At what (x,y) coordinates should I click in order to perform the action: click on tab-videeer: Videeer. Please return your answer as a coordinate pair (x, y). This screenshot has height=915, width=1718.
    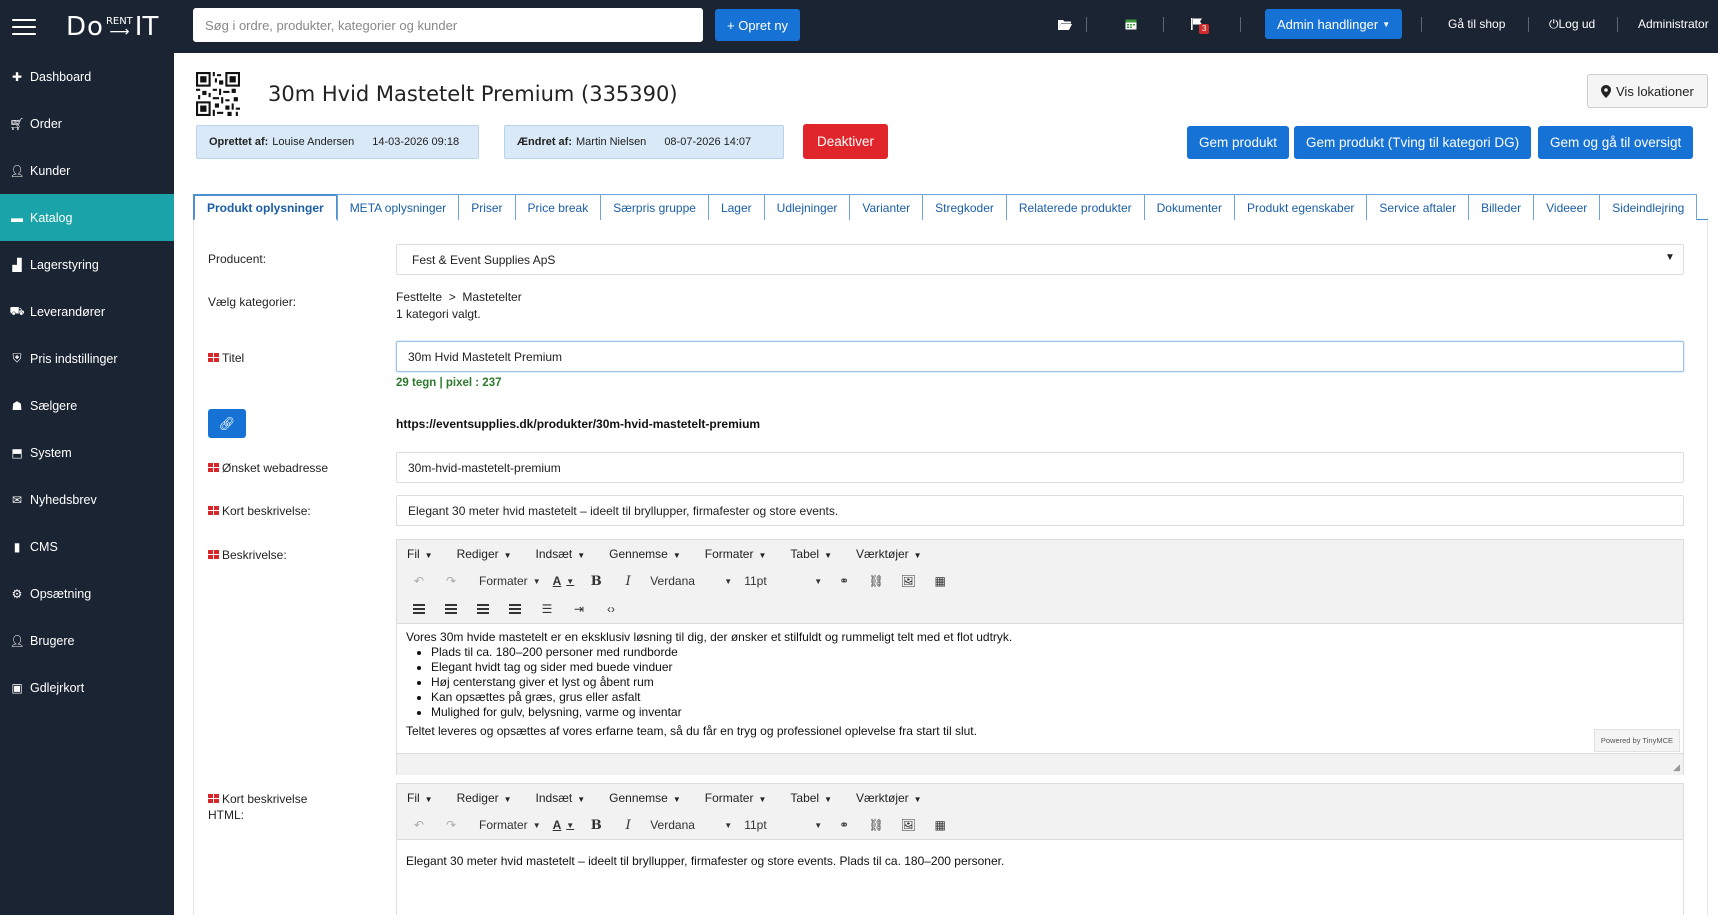
    Looking at the image, I should click on (1567, 207).